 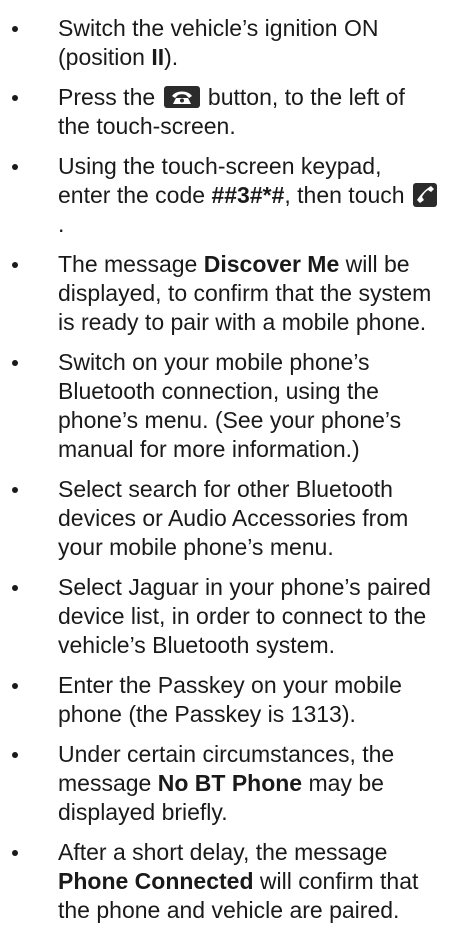 I want to click on message-no-bt-phone: No BT Phone, so click(x=230, y=783).